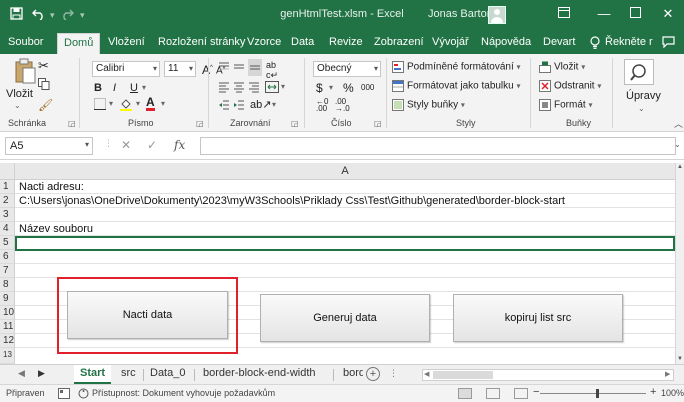 This screenshot has width=684, height=402. What do you see at coordinates (399, 42) in the screenshot?
I see `tab-view: Zobrazení` at bounding box center [399, 42].